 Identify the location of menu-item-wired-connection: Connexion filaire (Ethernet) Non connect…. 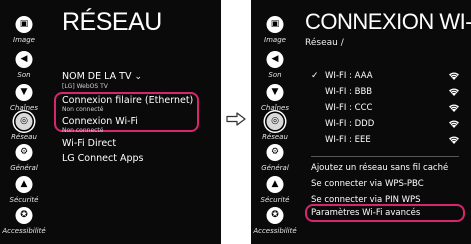
(127, 104).